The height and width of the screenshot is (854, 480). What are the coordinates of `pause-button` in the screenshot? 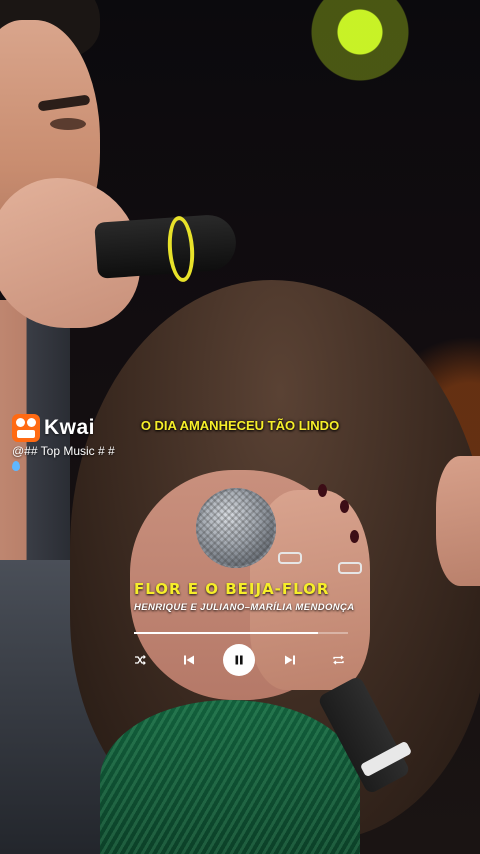 It's located at (239, 660).